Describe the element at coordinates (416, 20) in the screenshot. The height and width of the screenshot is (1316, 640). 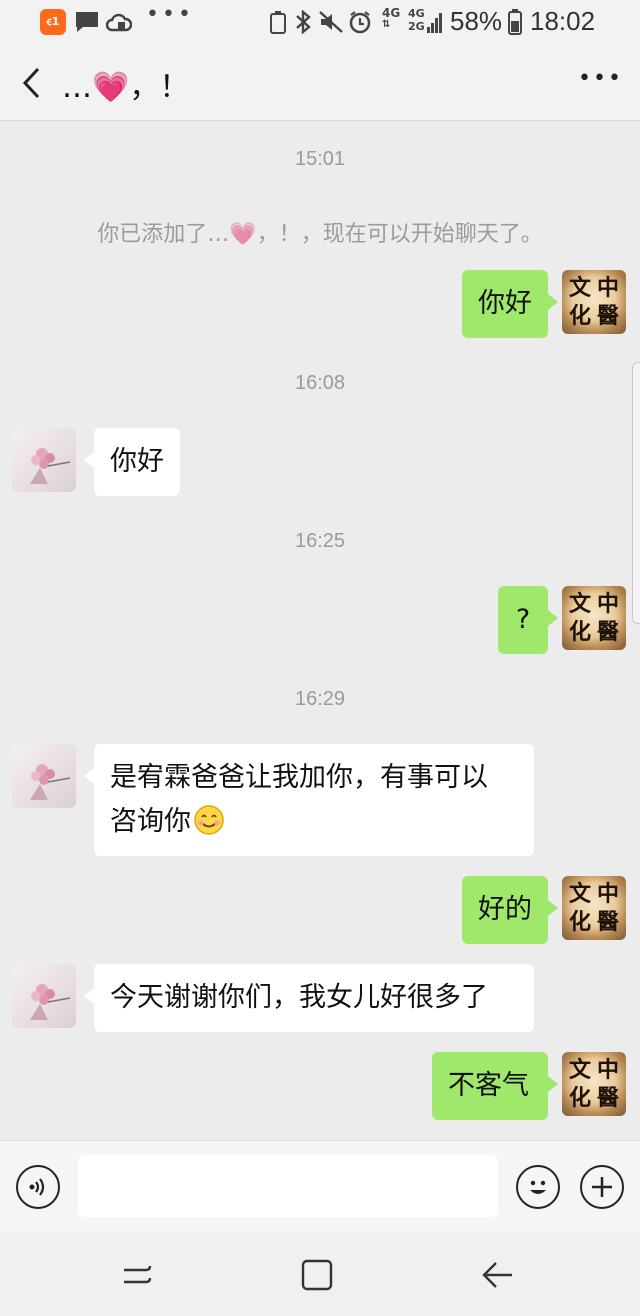
I see `network-dual-label: 4G 2G` at that location.